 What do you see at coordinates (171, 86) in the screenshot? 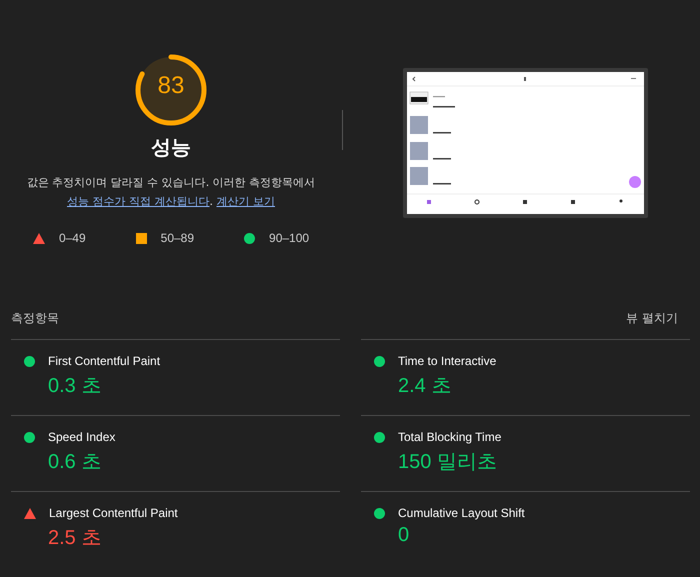
I see `score-value: 83` at bounding box center [171, 86].